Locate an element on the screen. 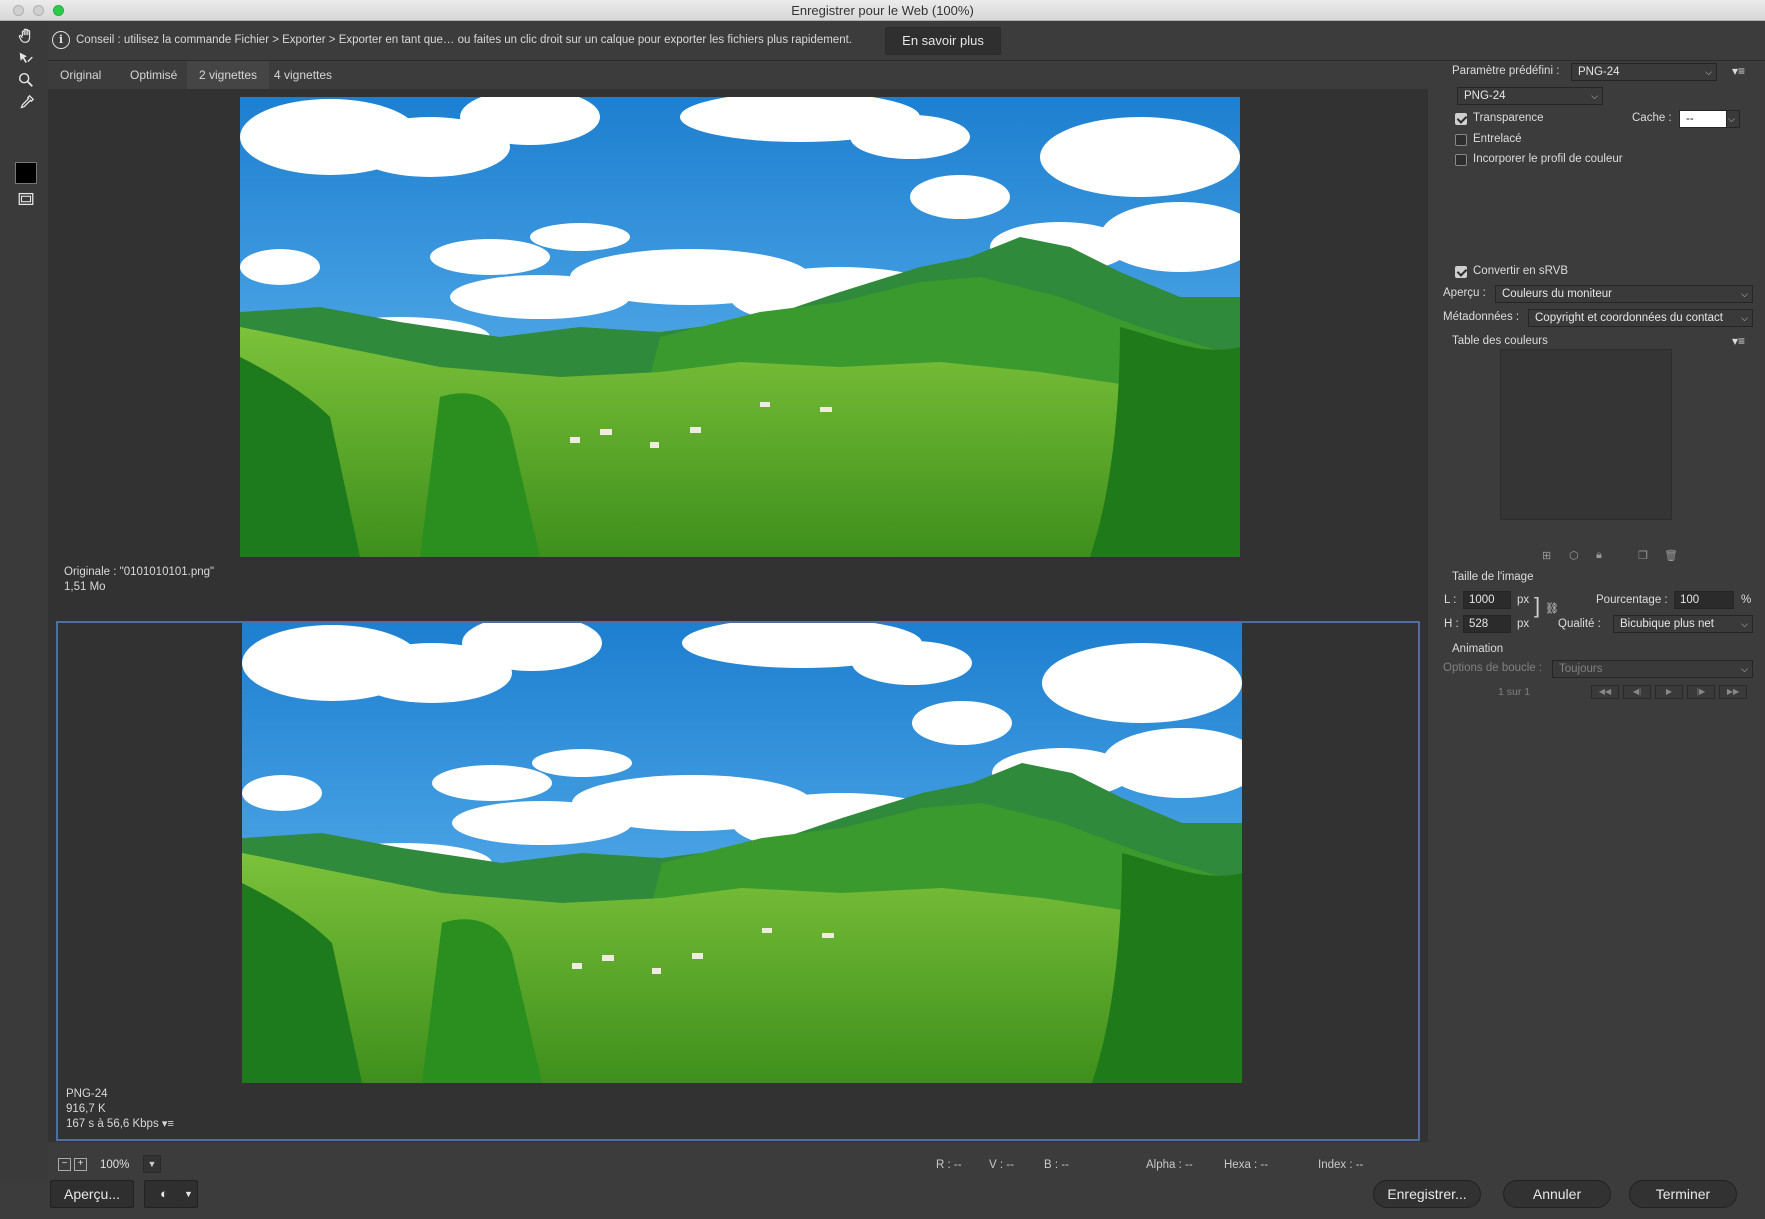  map-color-icon: ⊞ is located at coordinates (1546, 555).